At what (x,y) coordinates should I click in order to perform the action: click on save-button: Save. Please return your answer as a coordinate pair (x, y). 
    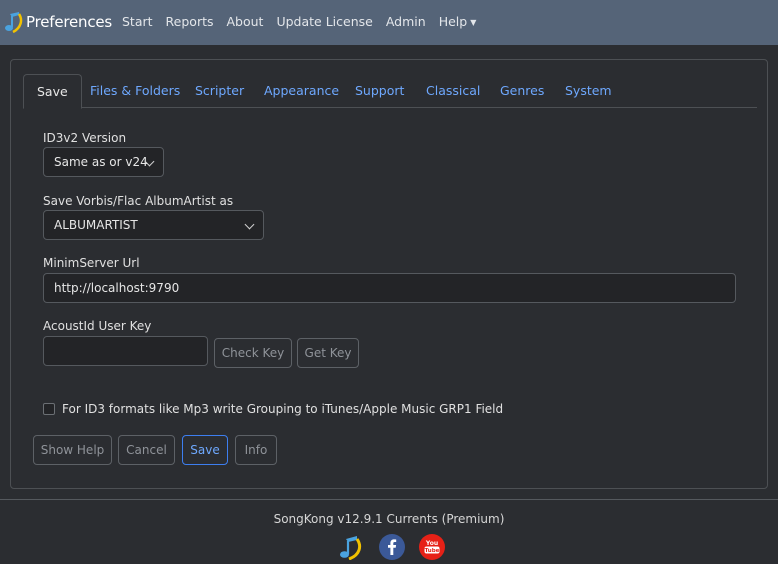
    Looking at the image, I should click on (205, 450).